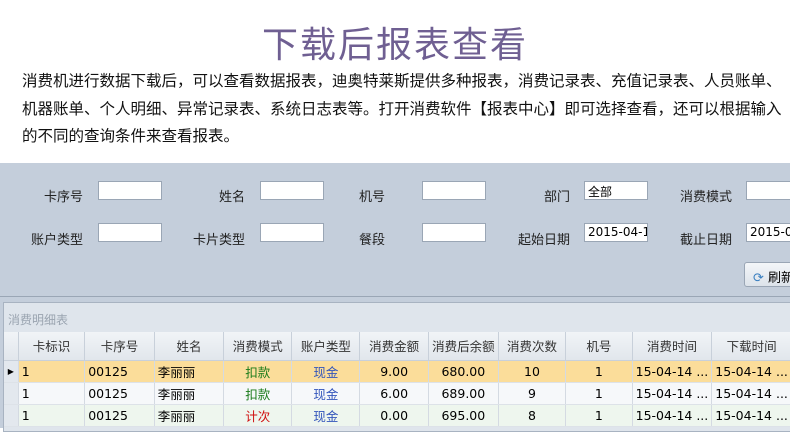  What do you see at coordinates (130, 232) in the screenshot?
I see `account-type-input` at bounding box center [130, 232].